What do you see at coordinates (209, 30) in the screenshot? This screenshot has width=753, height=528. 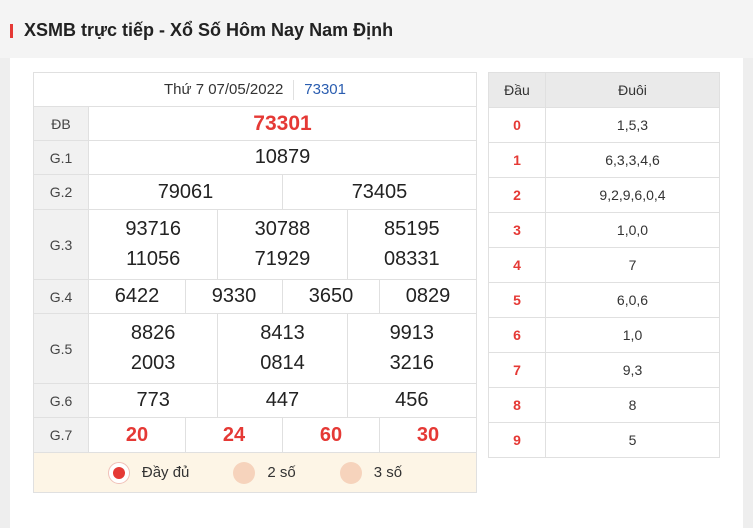 I see `page-title: XSMB trực tiếp - Xổ Số Hôm Nay Nam Định` at bounding box center [209, 30].